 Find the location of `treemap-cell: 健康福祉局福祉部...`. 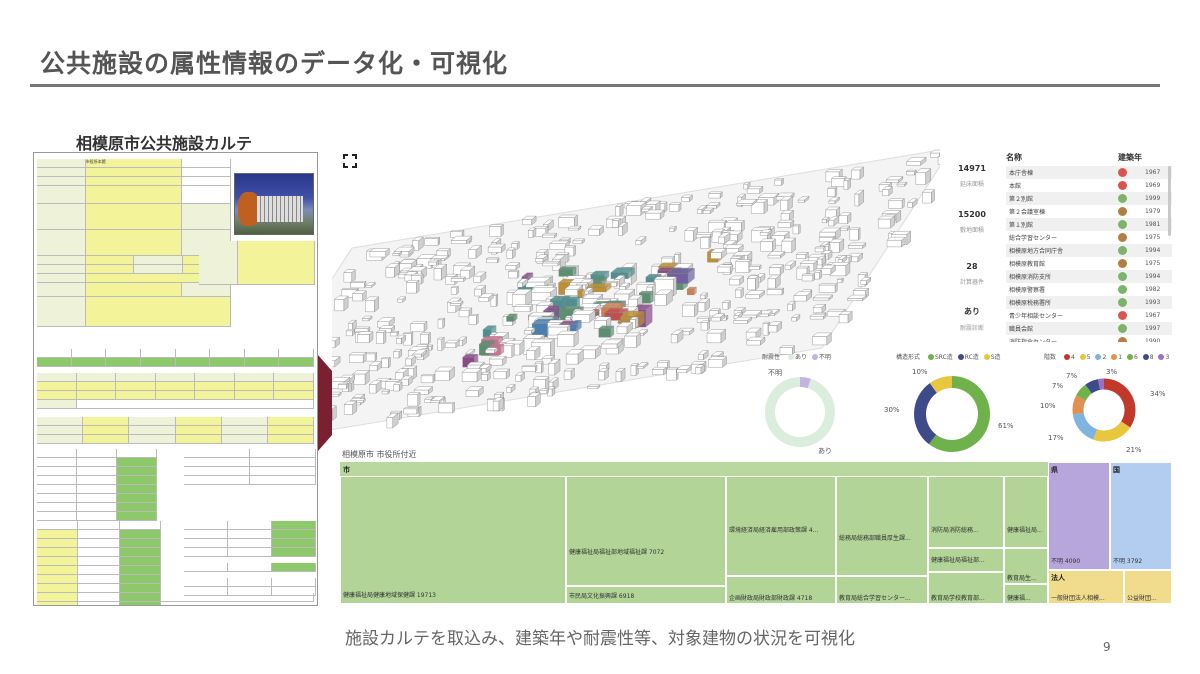

treemap-cell: 健康福祉局福祉部... is located at coordinates (966, 560).